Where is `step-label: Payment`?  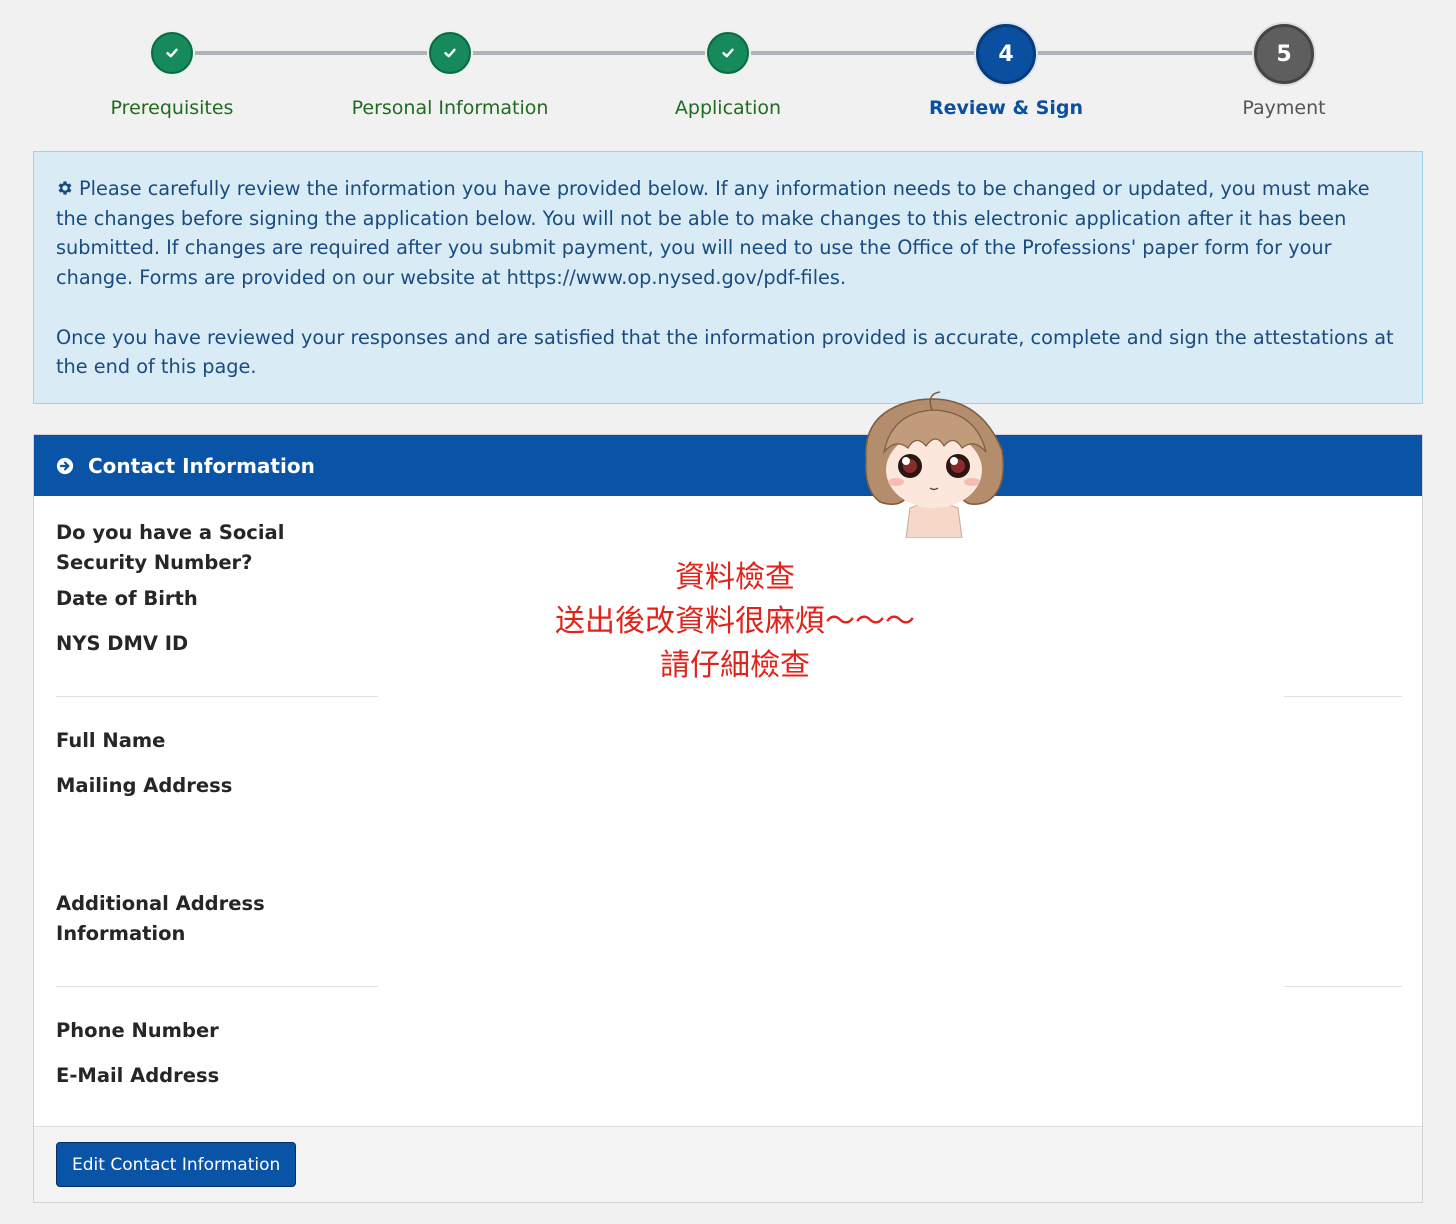
step-label: Payment is located at coordinates (1284, 108).